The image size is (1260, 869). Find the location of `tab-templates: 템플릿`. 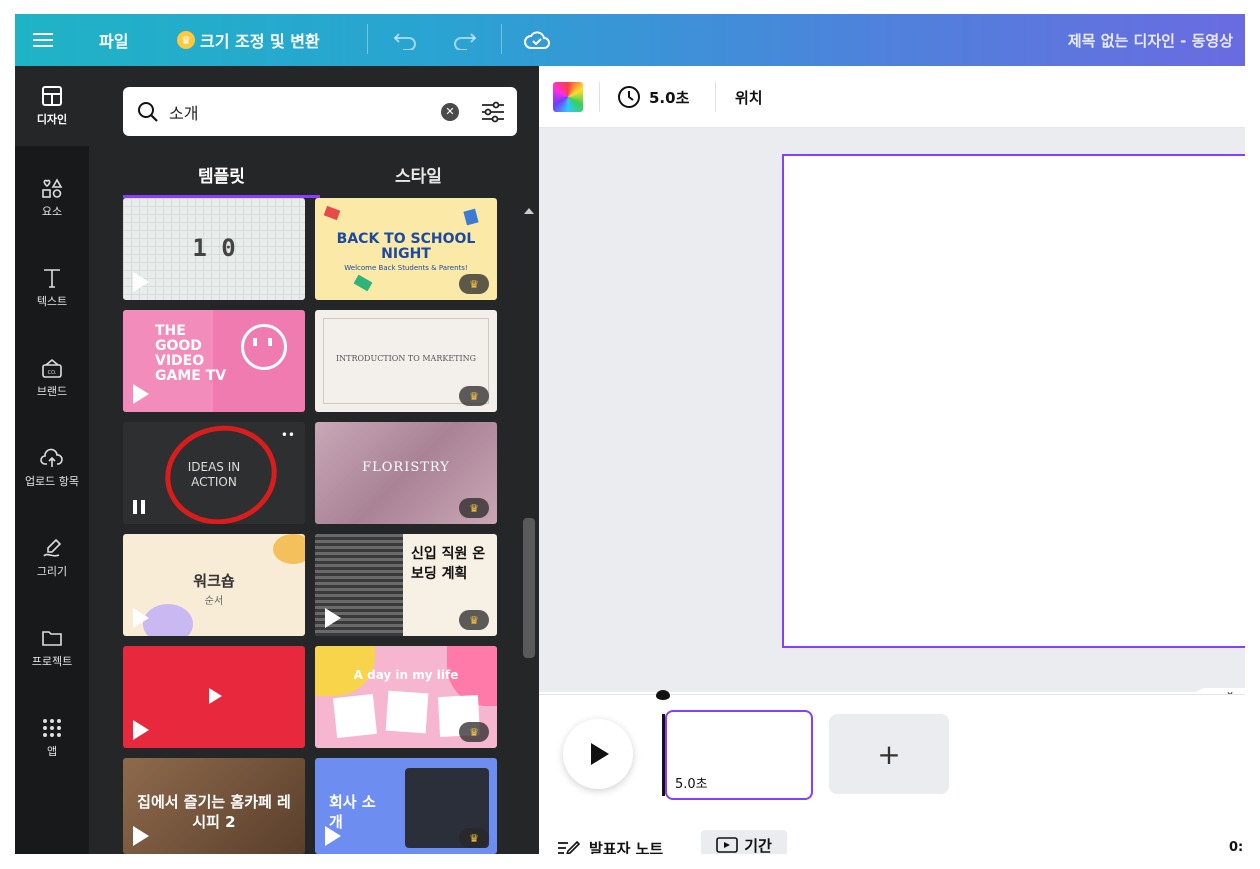

tab-templates: 템플릿 is located at coordinates (221, 174).